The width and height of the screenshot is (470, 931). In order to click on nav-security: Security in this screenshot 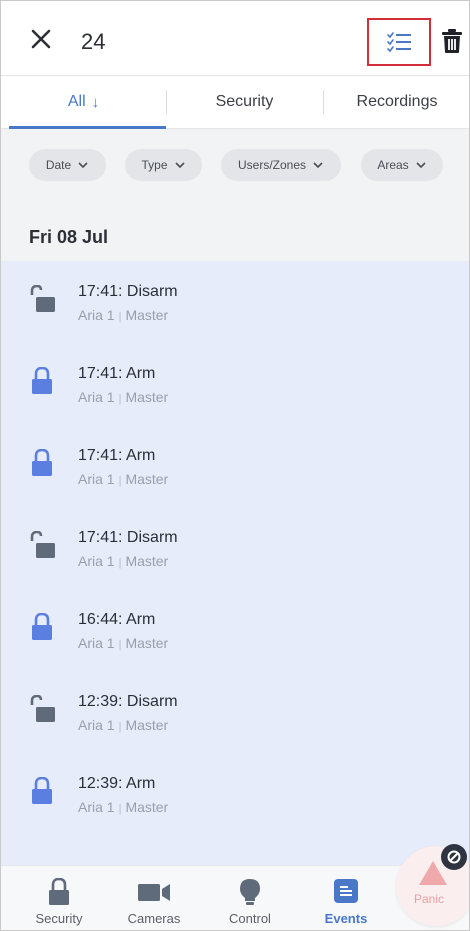, I will do `click(59, 898)`.